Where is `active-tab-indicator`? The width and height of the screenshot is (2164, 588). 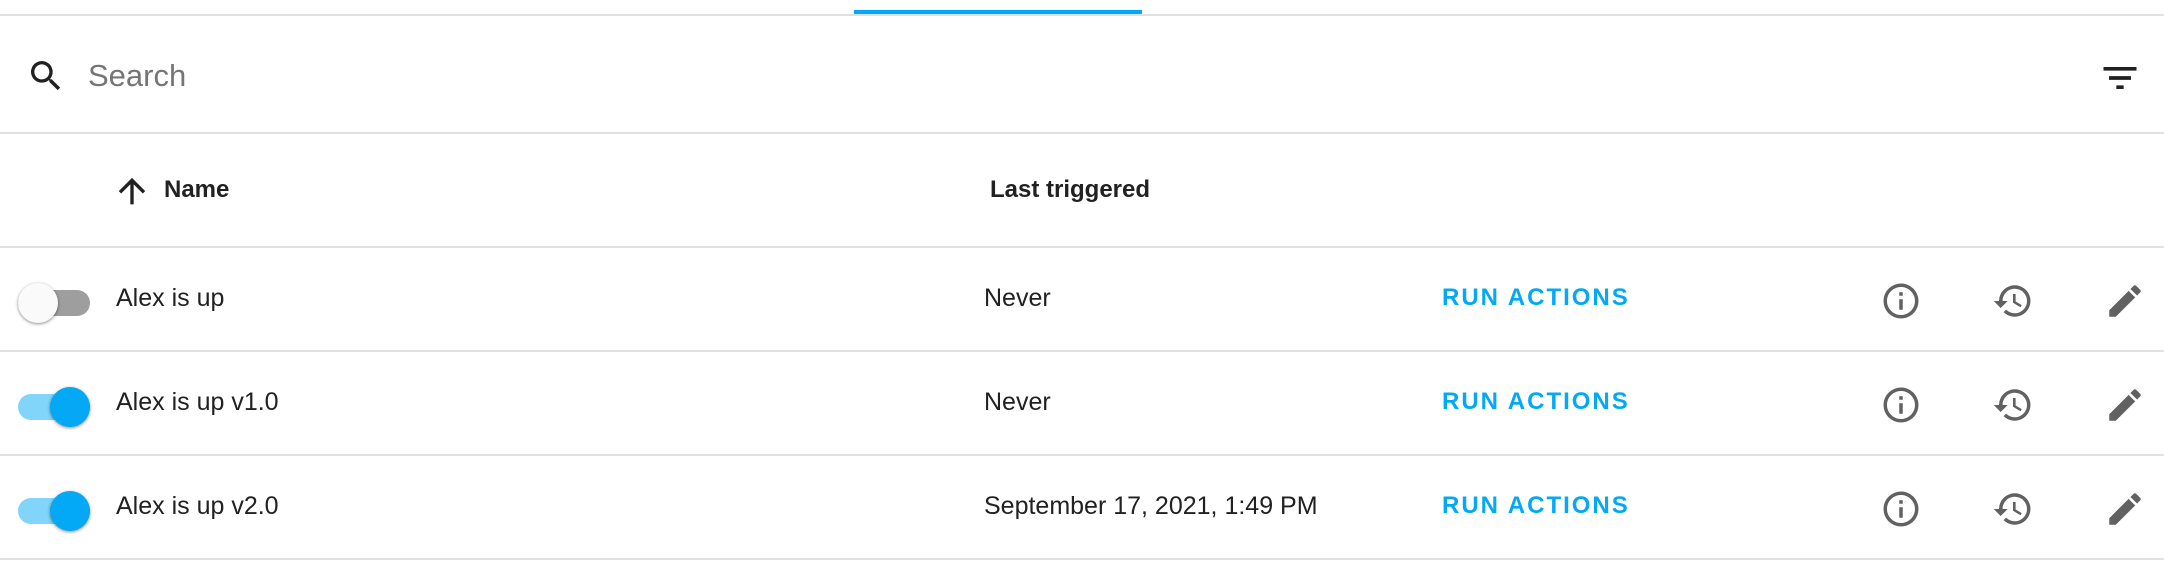 active-tab-indicator is located at coordinates (998, 12).